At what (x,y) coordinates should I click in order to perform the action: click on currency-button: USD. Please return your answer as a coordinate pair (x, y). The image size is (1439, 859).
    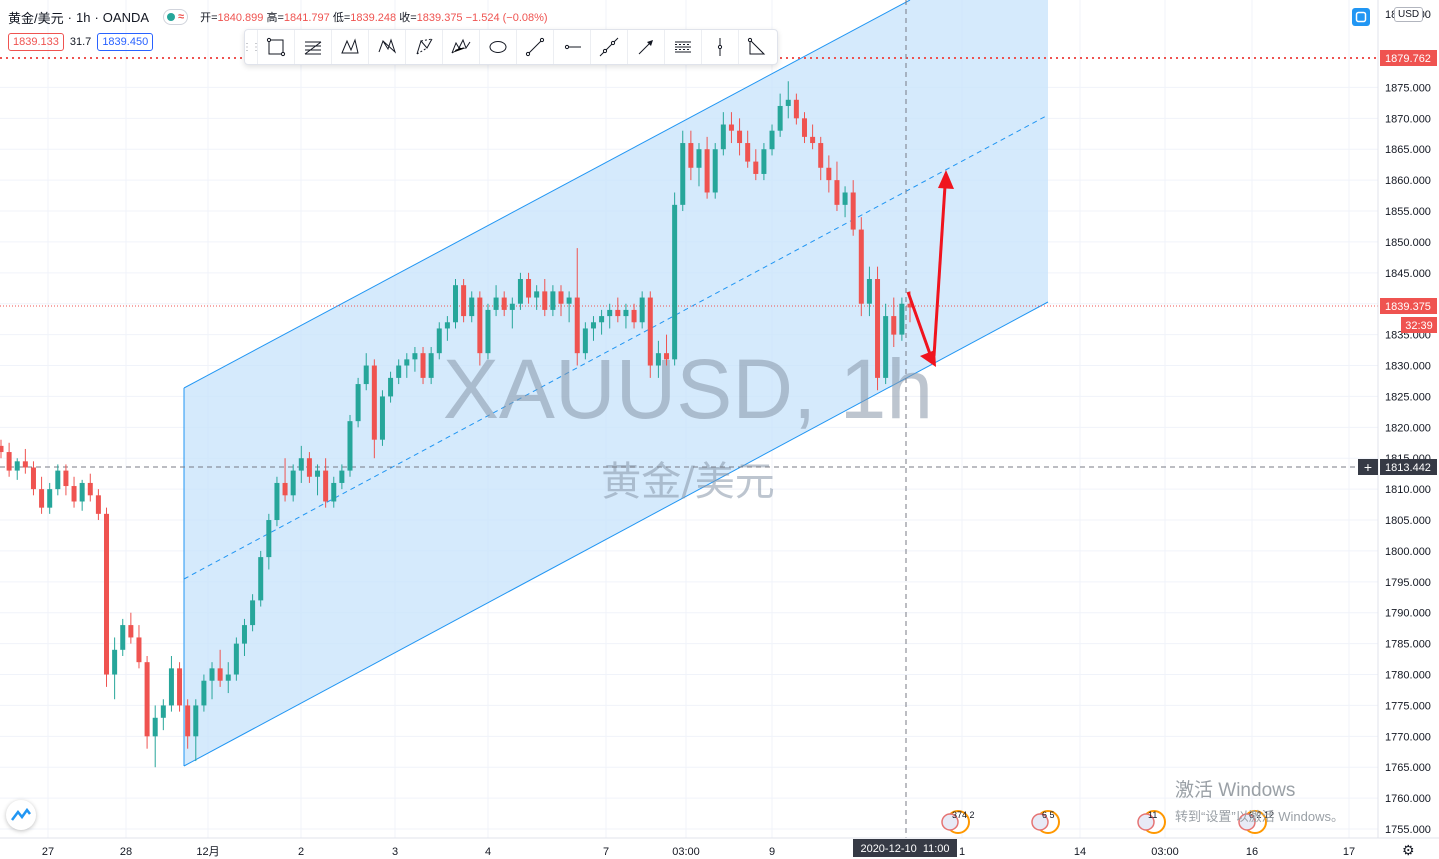
    Looking at the image, I should click on (1409, 14).